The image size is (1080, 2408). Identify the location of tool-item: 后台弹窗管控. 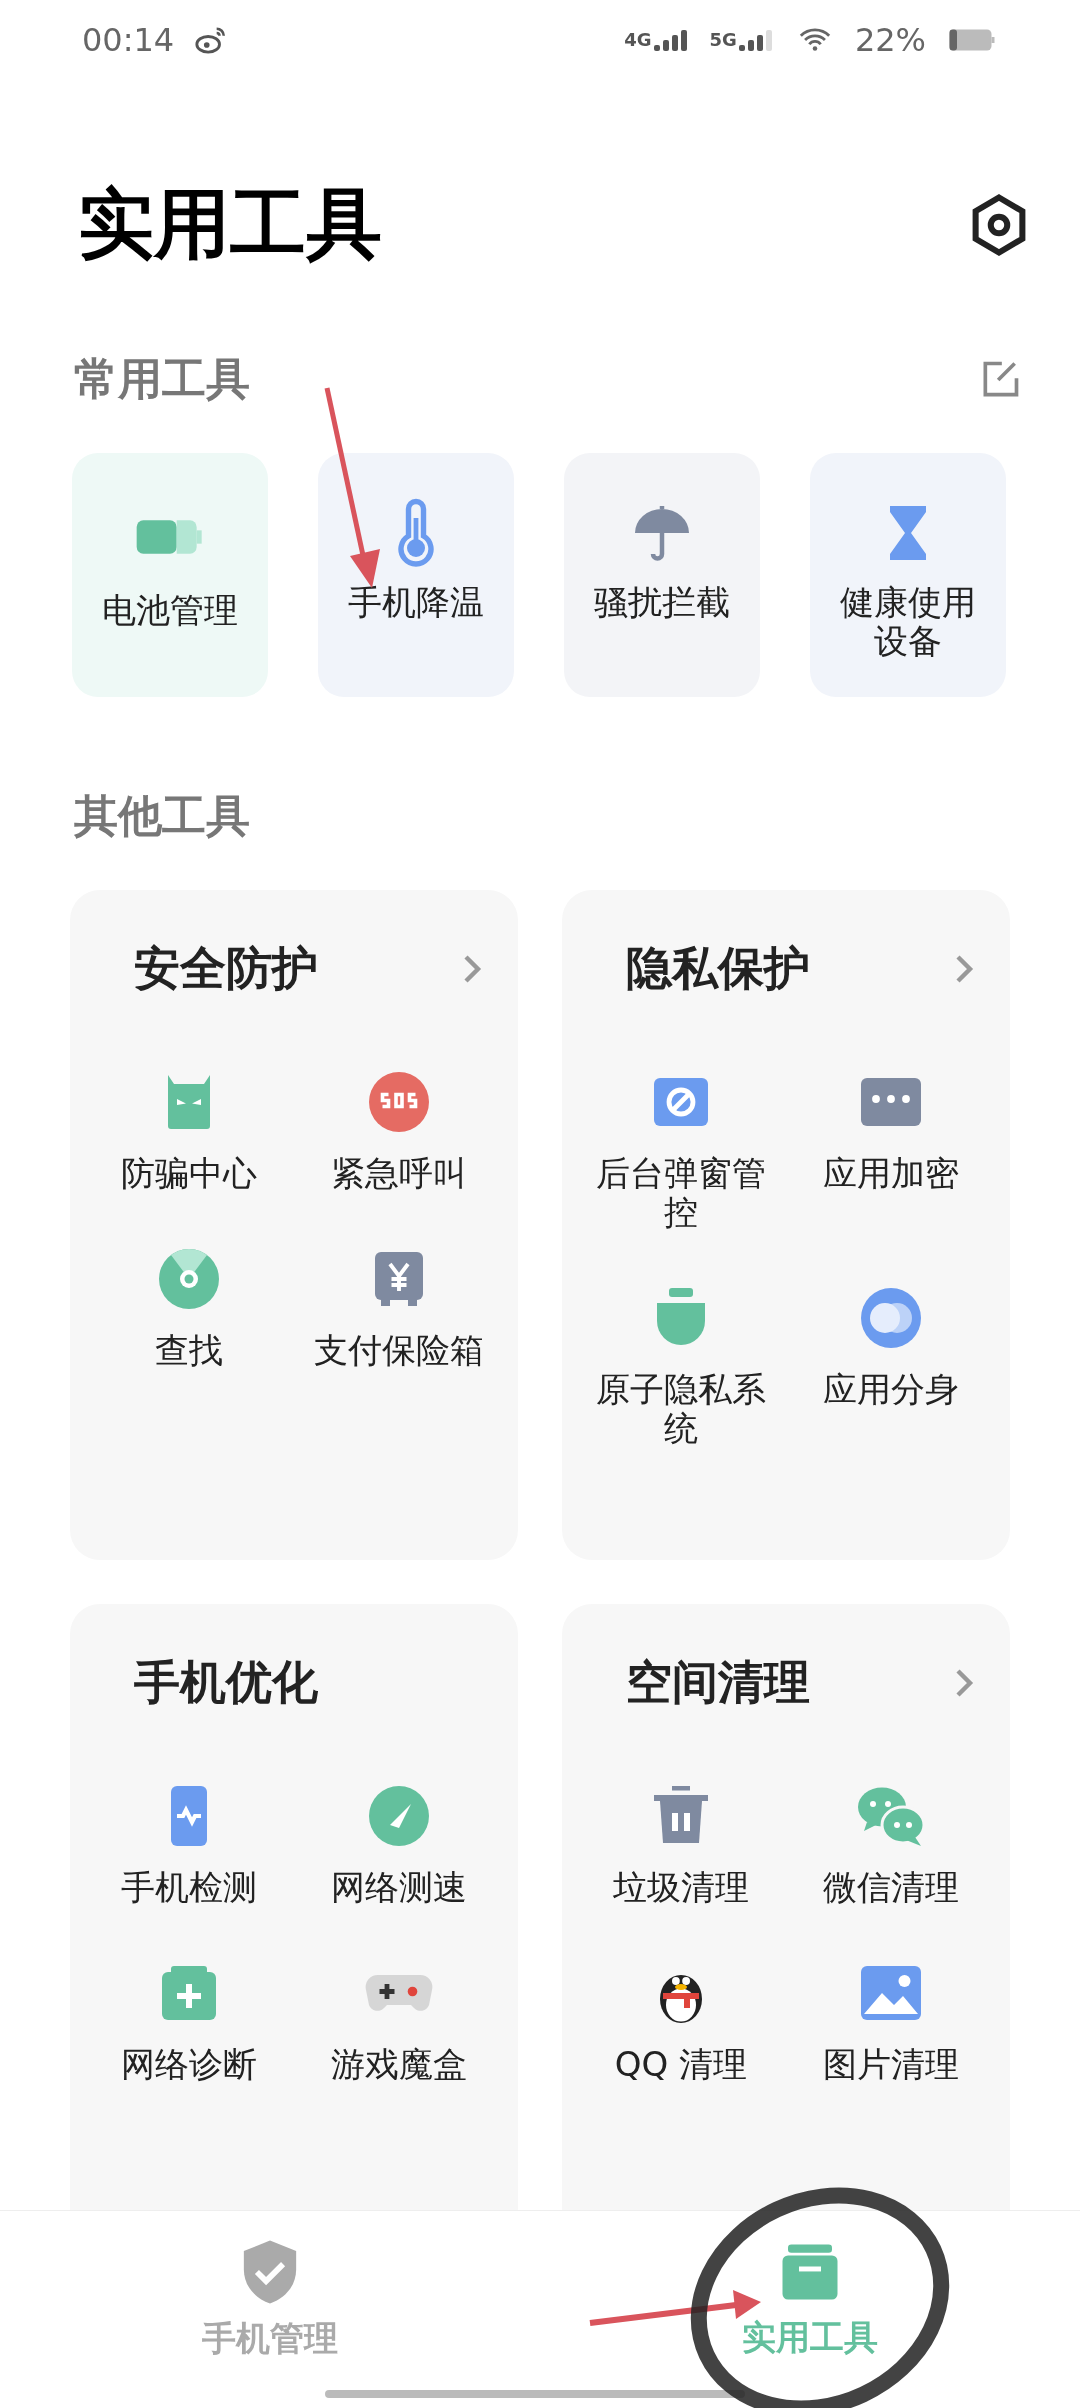
(681, 1193).